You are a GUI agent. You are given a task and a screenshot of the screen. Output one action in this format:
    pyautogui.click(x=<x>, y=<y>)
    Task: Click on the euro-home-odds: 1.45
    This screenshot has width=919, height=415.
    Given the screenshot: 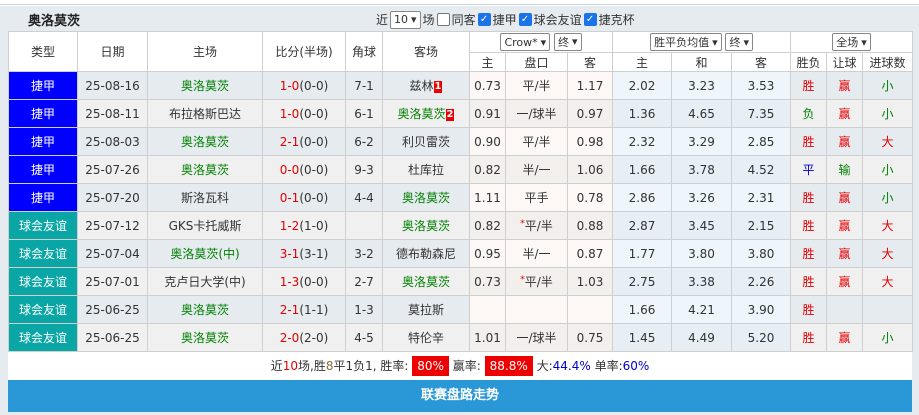 What is the action you would take?
    pyautogui.click(x=642, y=337)
    